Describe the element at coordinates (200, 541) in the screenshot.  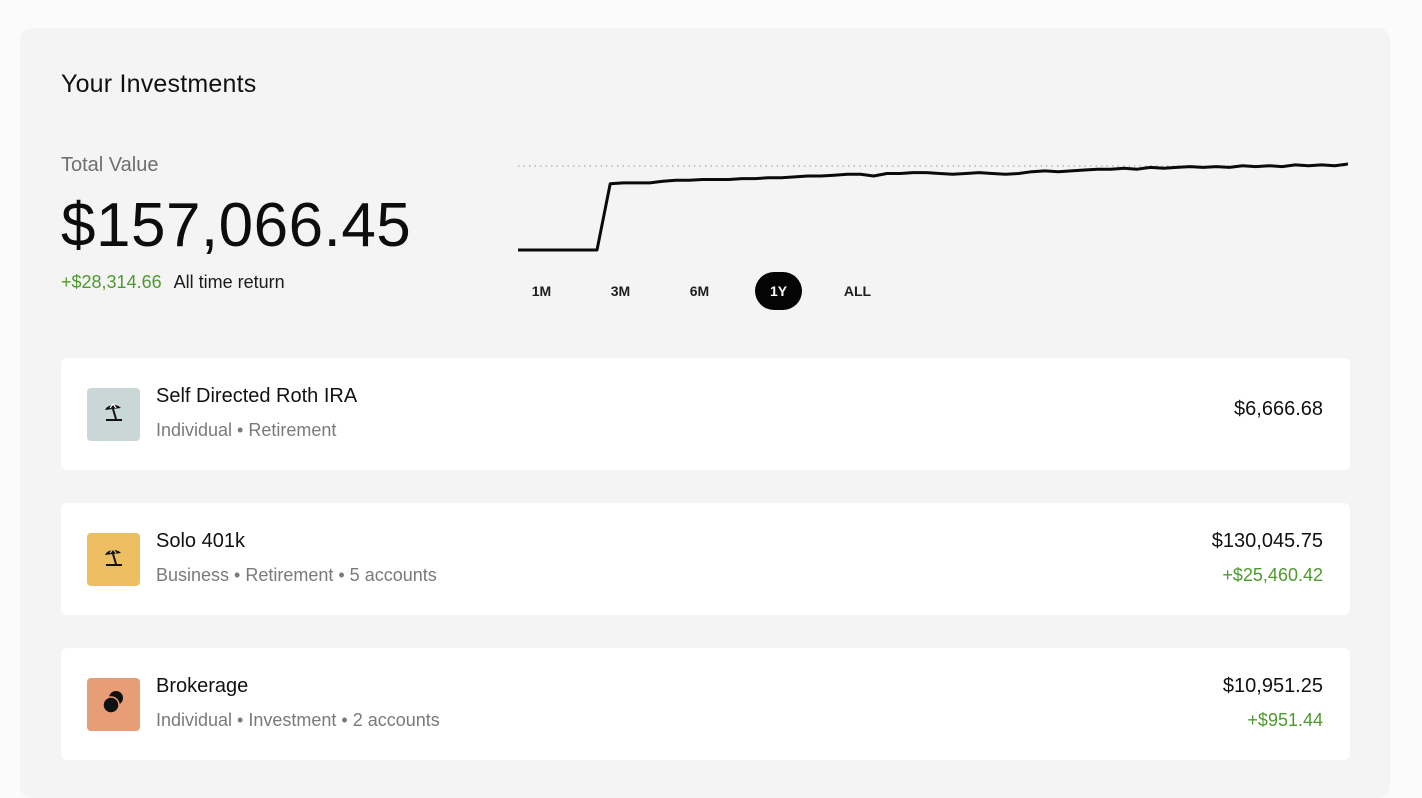
I see `account-name: Solo 401k` at that location.